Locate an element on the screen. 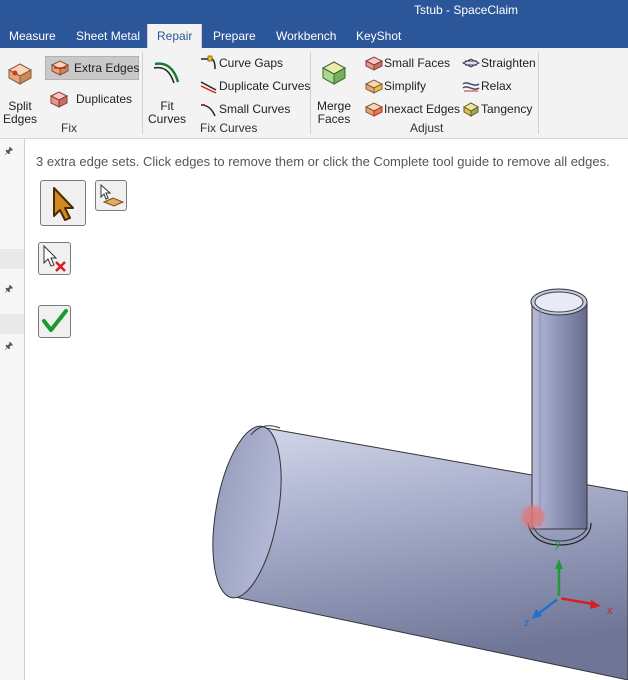  split-edges-icon is located at coordinates (20, 74).